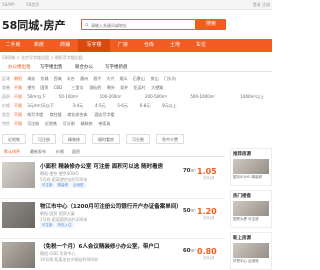 The width and height of the screenshot is (320, 270). I want to click on filter-option: 商业综合体, so click(77, 115).